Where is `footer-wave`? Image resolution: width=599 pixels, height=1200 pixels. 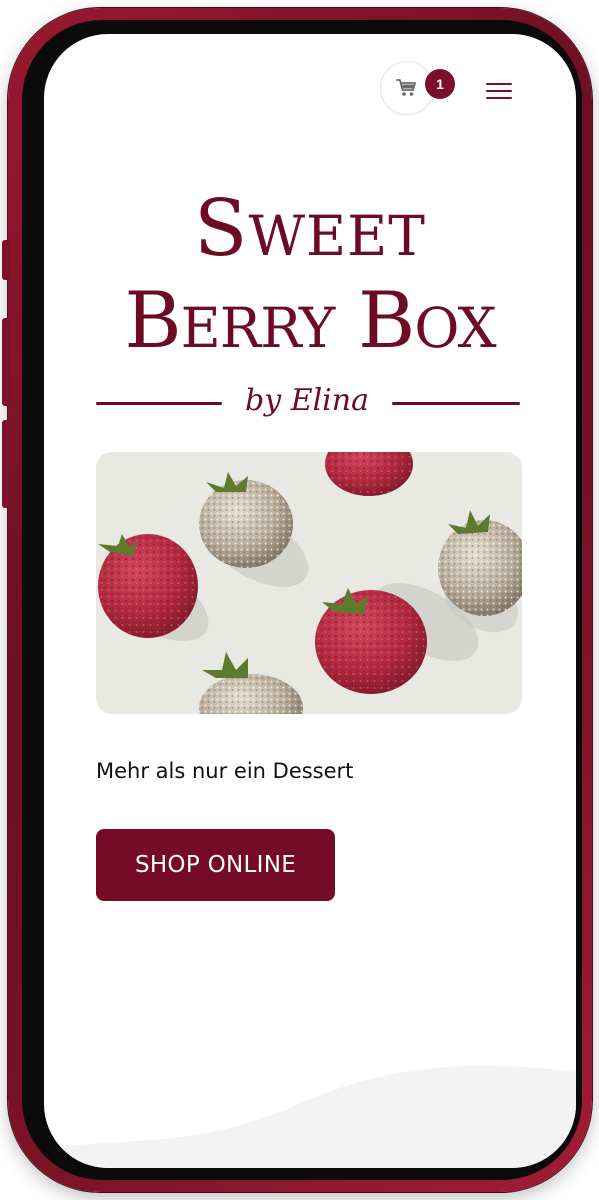 footer-wave is located at coordinates (310, 1116).